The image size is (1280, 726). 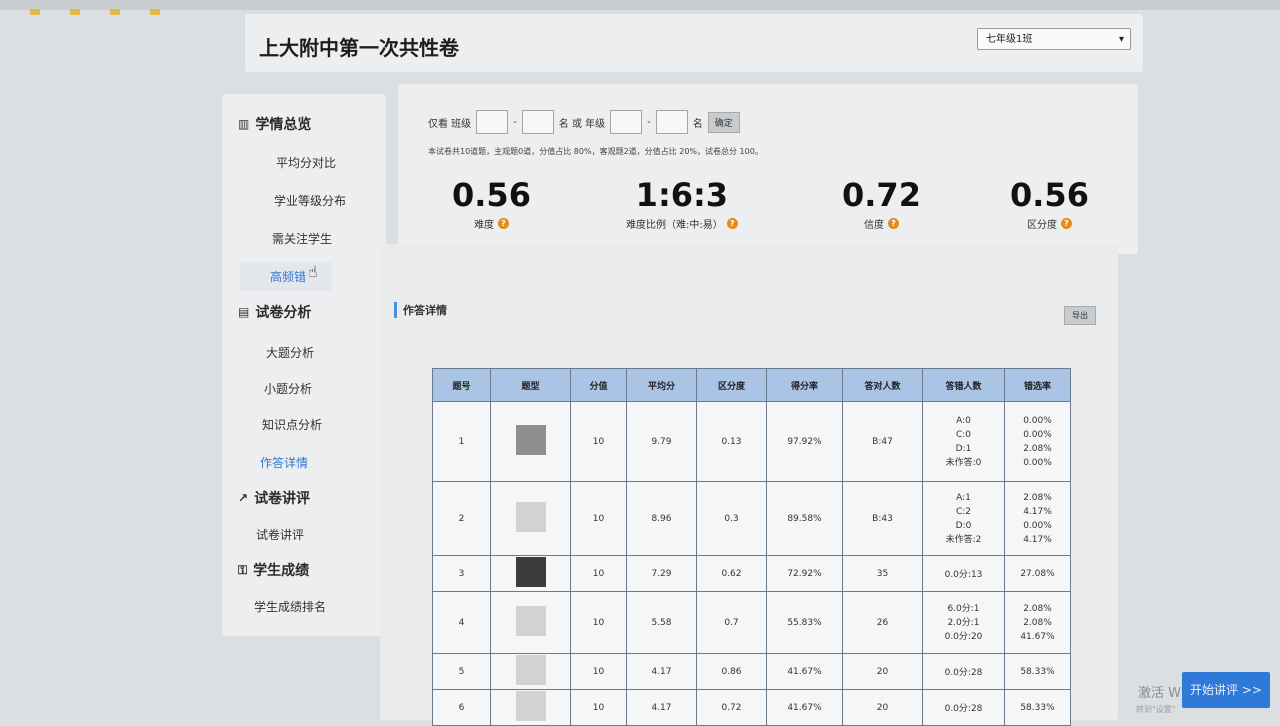 What do you see at coordinates (804, 385) in the screenshot?
I see `column-header: 得分率` at bounding box center [804, 385].